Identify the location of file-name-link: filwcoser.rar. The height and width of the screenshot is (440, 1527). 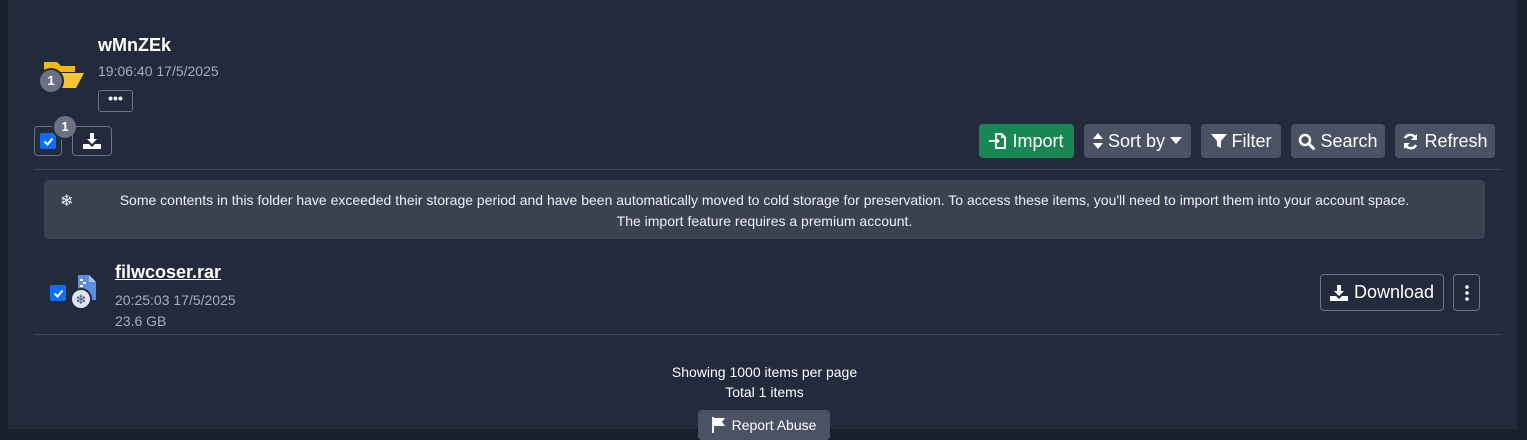
(168, 272).